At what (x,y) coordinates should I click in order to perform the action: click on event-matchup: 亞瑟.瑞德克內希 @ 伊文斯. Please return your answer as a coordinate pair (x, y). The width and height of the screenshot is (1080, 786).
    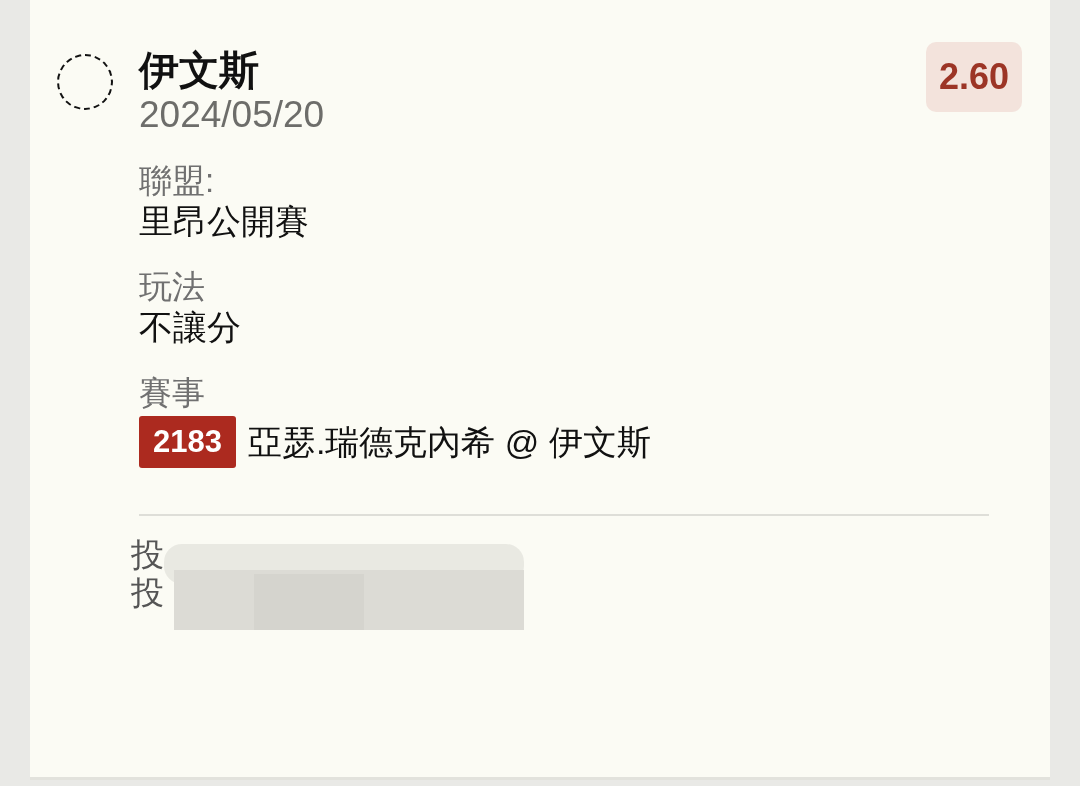
    Looking at the image, I should click on (449, 443).